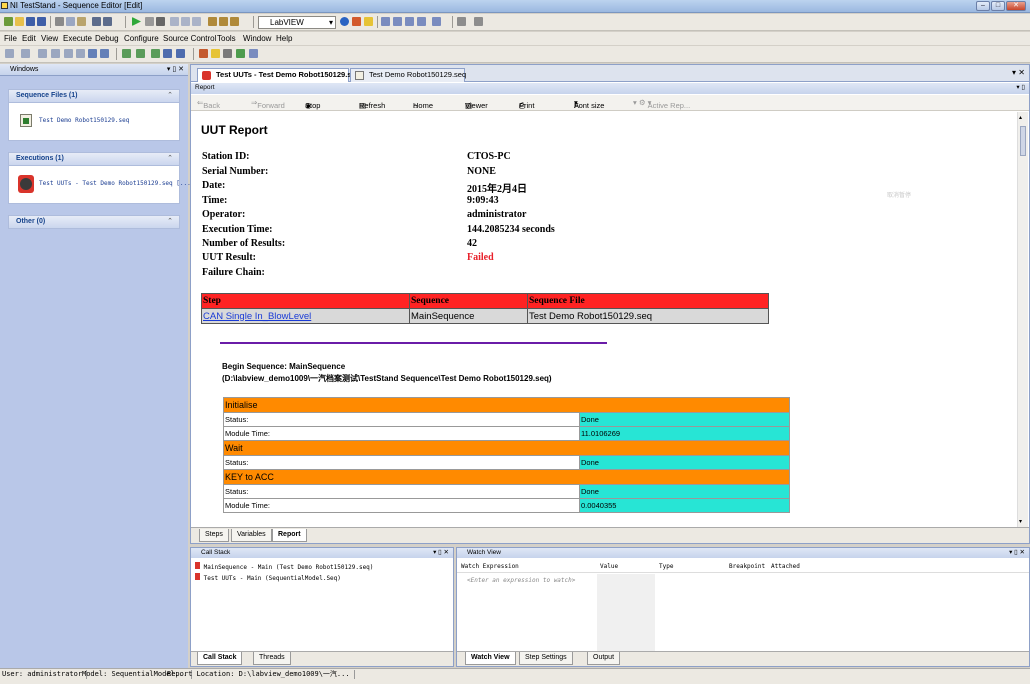 The width and height of the screenshot is (1030, 684). Describe the element at coordinates (55, 53) in the screenshot. I see `ungroup-icon` at that location.